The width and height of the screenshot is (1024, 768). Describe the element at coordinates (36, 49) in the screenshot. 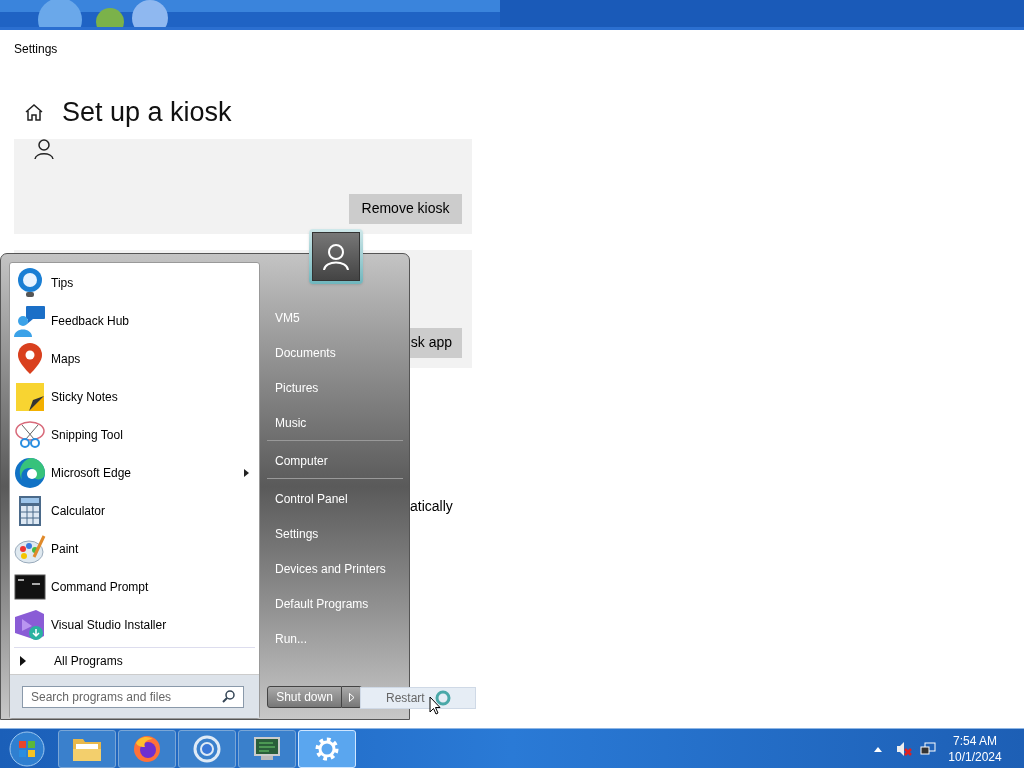

I see `window-title: Settings` at that location.